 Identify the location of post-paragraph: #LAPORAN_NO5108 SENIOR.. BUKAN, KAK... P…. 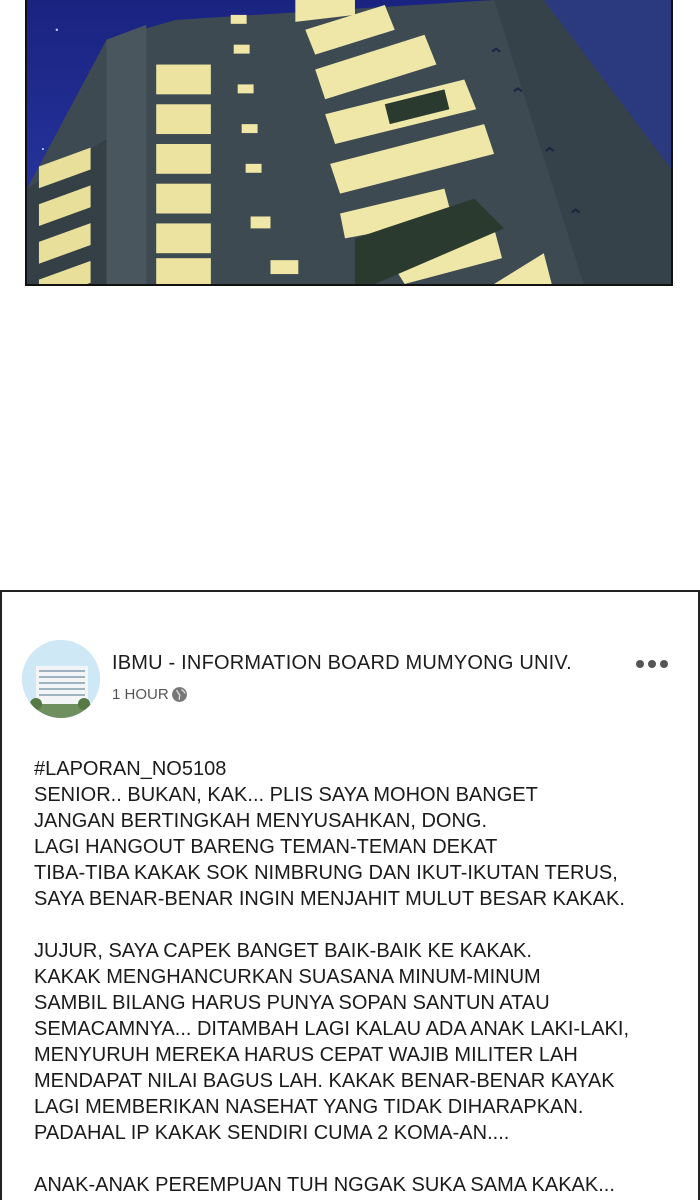
(329, 834).